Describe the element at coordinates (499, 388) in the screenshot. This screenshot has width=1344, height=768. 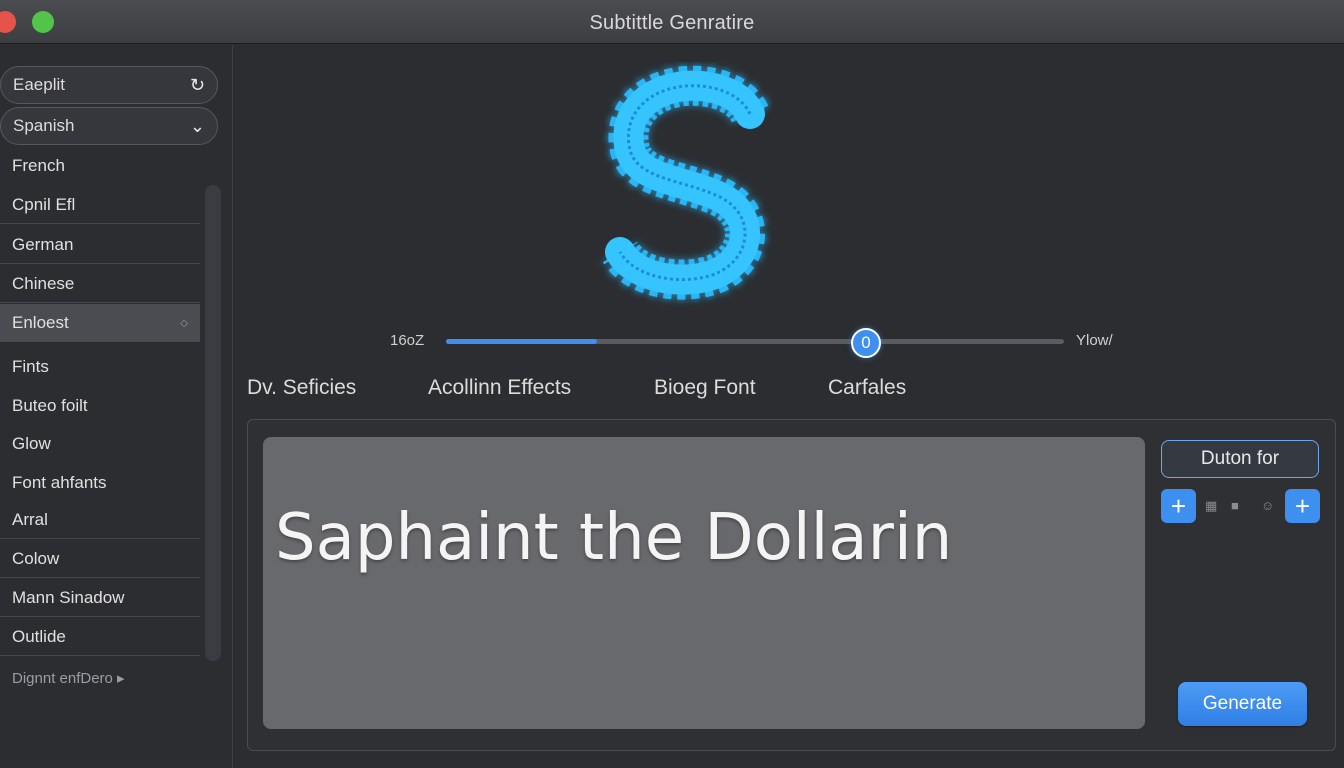
I see `tab-effects: Acollinn Effects` at that location.